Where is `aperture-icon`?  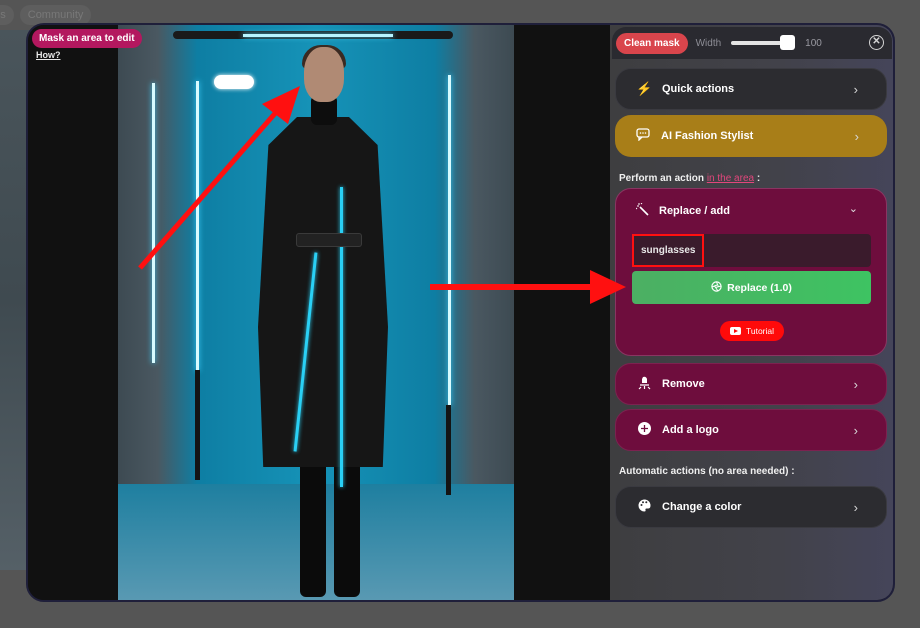
aperture-icon is located at coordinates (716, 287).